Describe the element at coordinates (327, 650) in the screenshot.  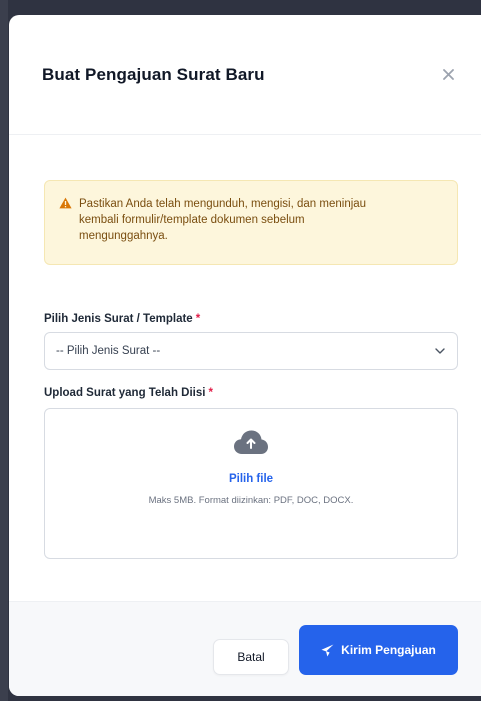
I see `send-icon` at that location.